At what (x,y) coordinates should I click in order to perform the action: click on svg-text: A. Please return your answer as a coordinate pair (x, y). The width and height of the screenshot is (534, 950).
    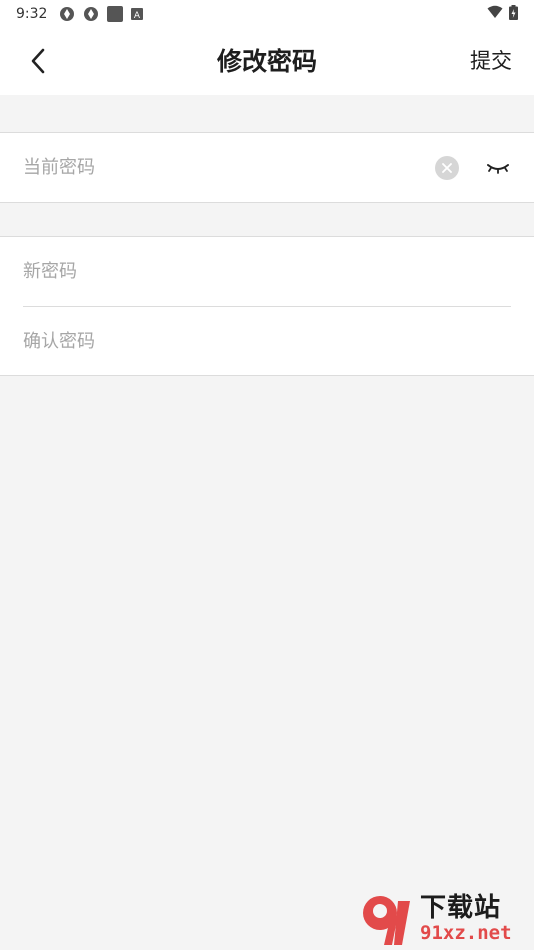
    Looking at the image, I should click on (137, 15).